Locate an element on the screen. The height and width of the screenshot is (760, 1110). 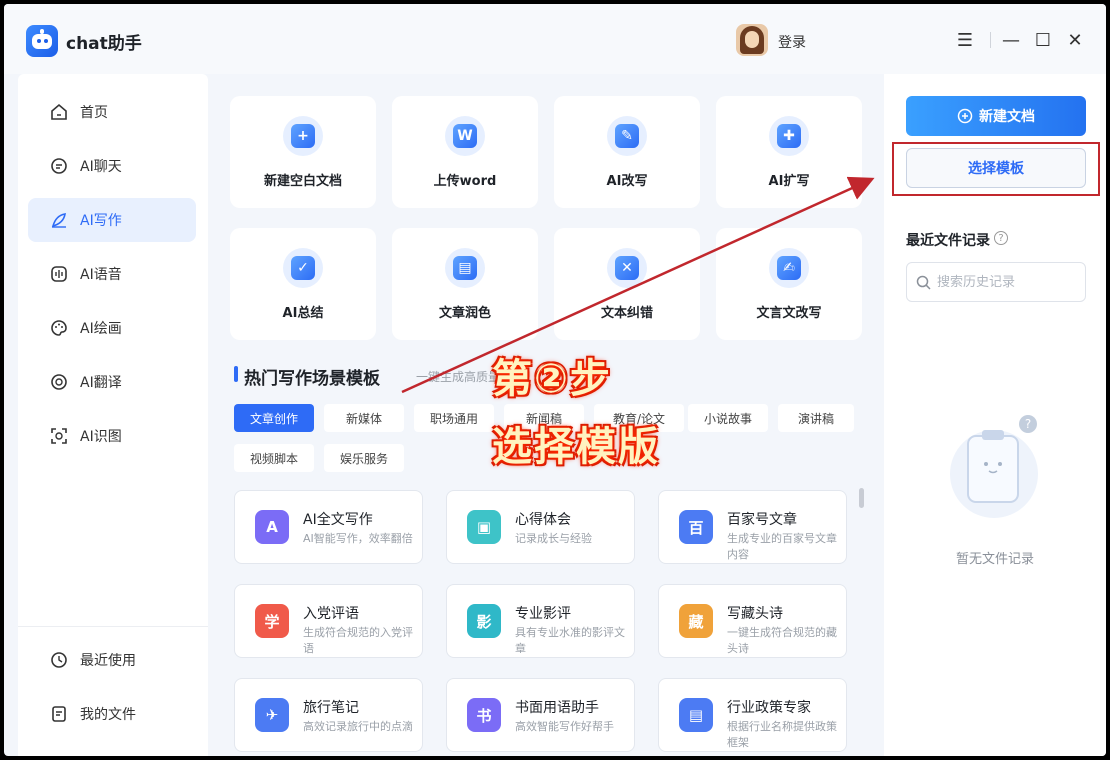
template-icon: 藏 is located at coordinates (696, 621).